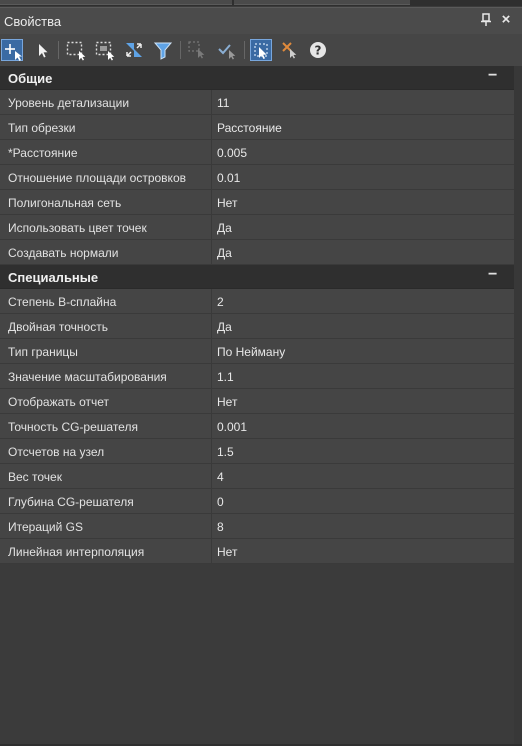 The width and height of the screenshot is (522, 746). Describe the element at coordinates (220, 502) in the screenshot. I see `property-value: 0` at that location.